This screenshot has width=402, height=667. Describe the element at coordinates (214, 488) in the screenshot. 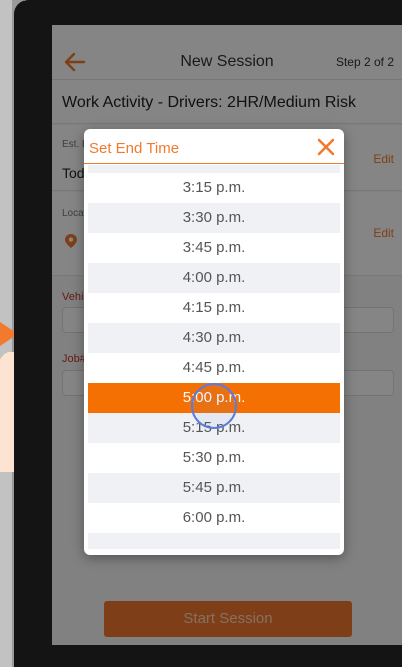

I see `time-option: 5:45 p.m.` at that location.